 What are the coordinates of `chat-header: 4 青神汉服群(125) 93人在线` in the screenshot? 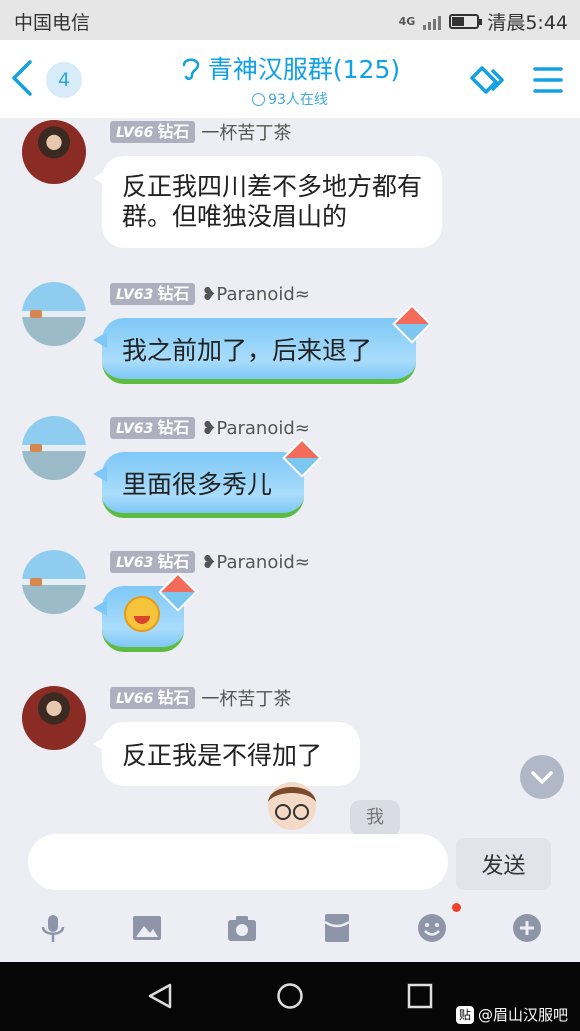 It's located at (290, 79).